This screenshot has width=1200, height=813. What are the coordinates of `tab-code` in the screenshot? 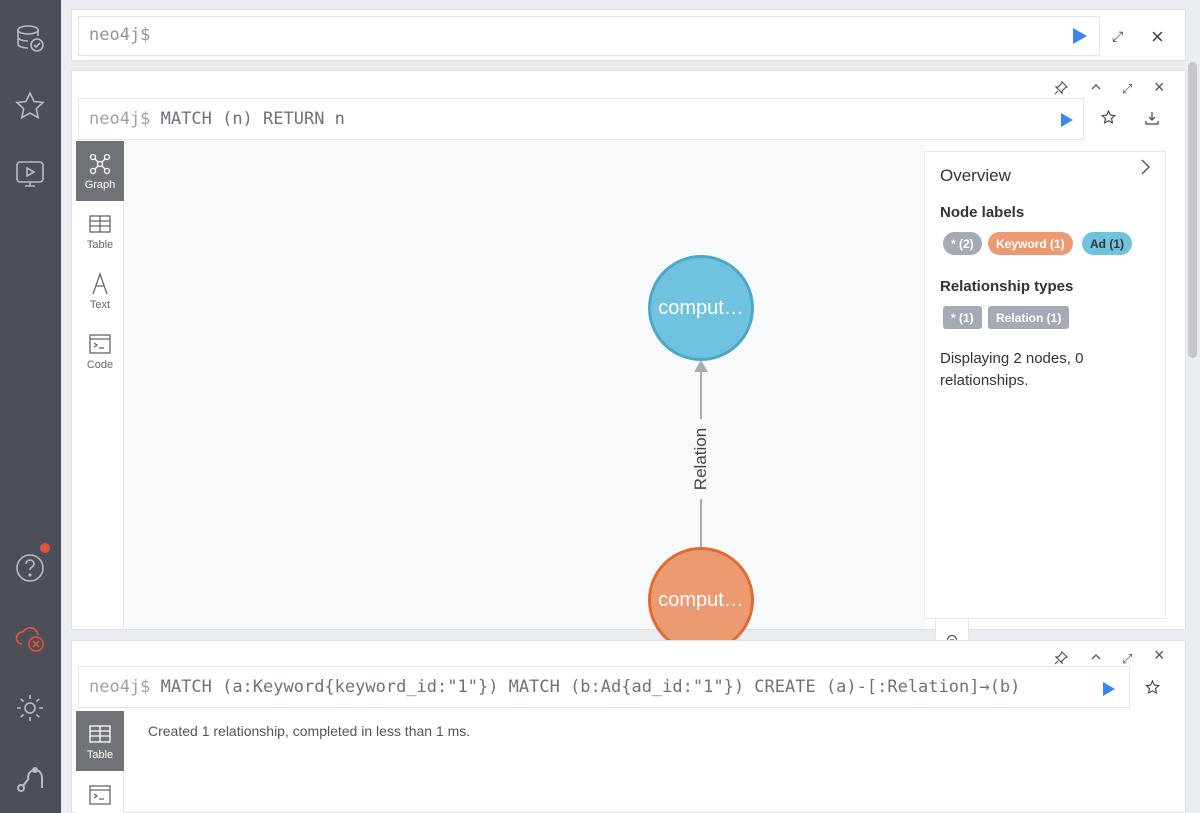 It's located at (100, 792).